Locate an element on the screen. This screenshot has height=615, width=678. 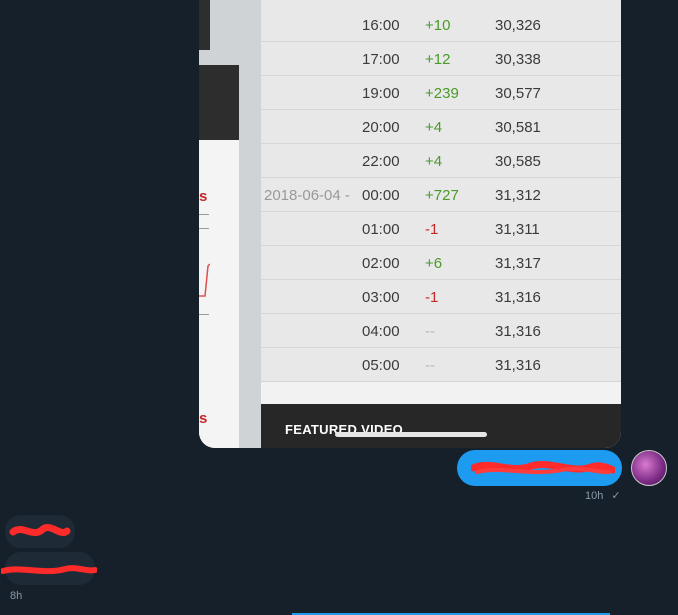
received-time: 8h is located at coordinates (16, 596).